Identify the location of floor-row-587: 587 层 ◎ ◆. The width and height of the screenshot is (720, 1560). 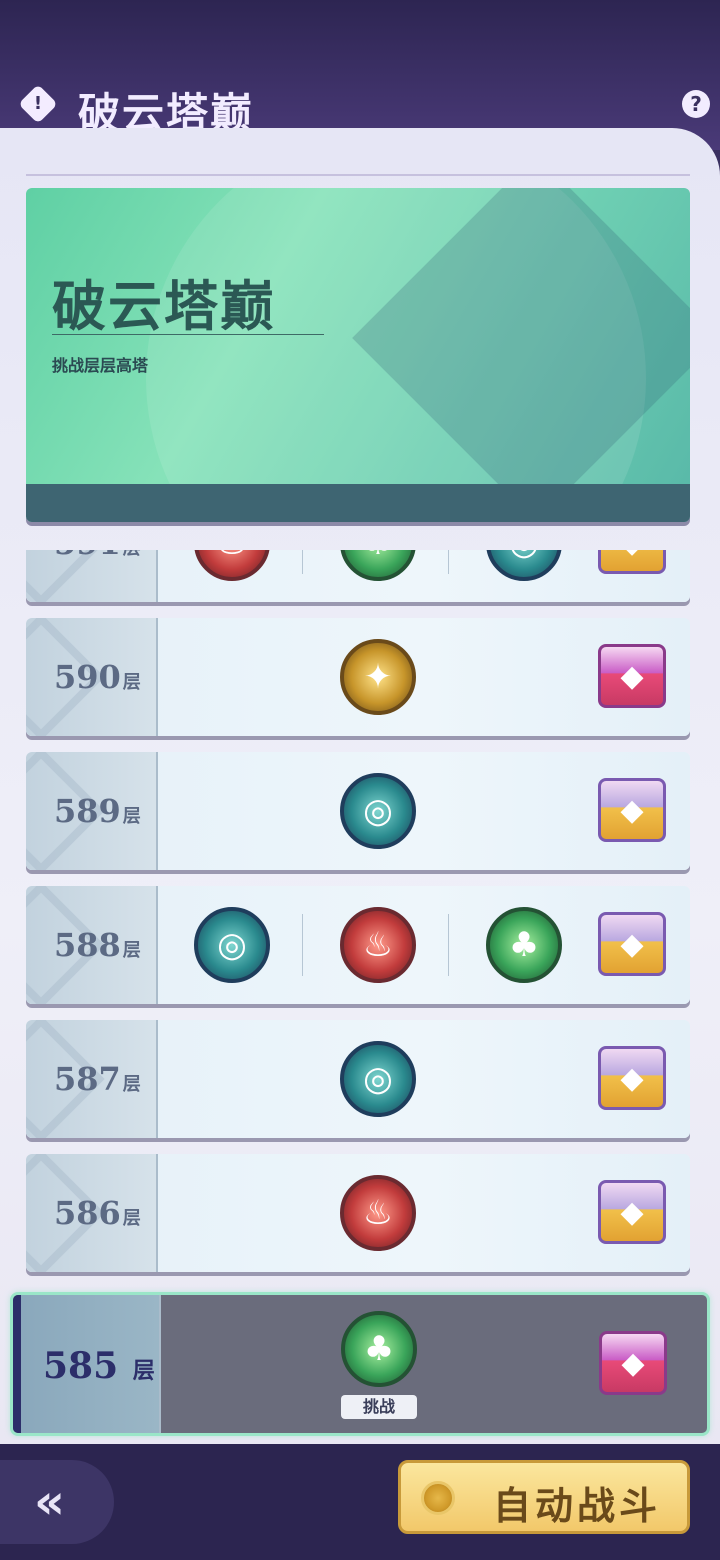
(358, 1079).